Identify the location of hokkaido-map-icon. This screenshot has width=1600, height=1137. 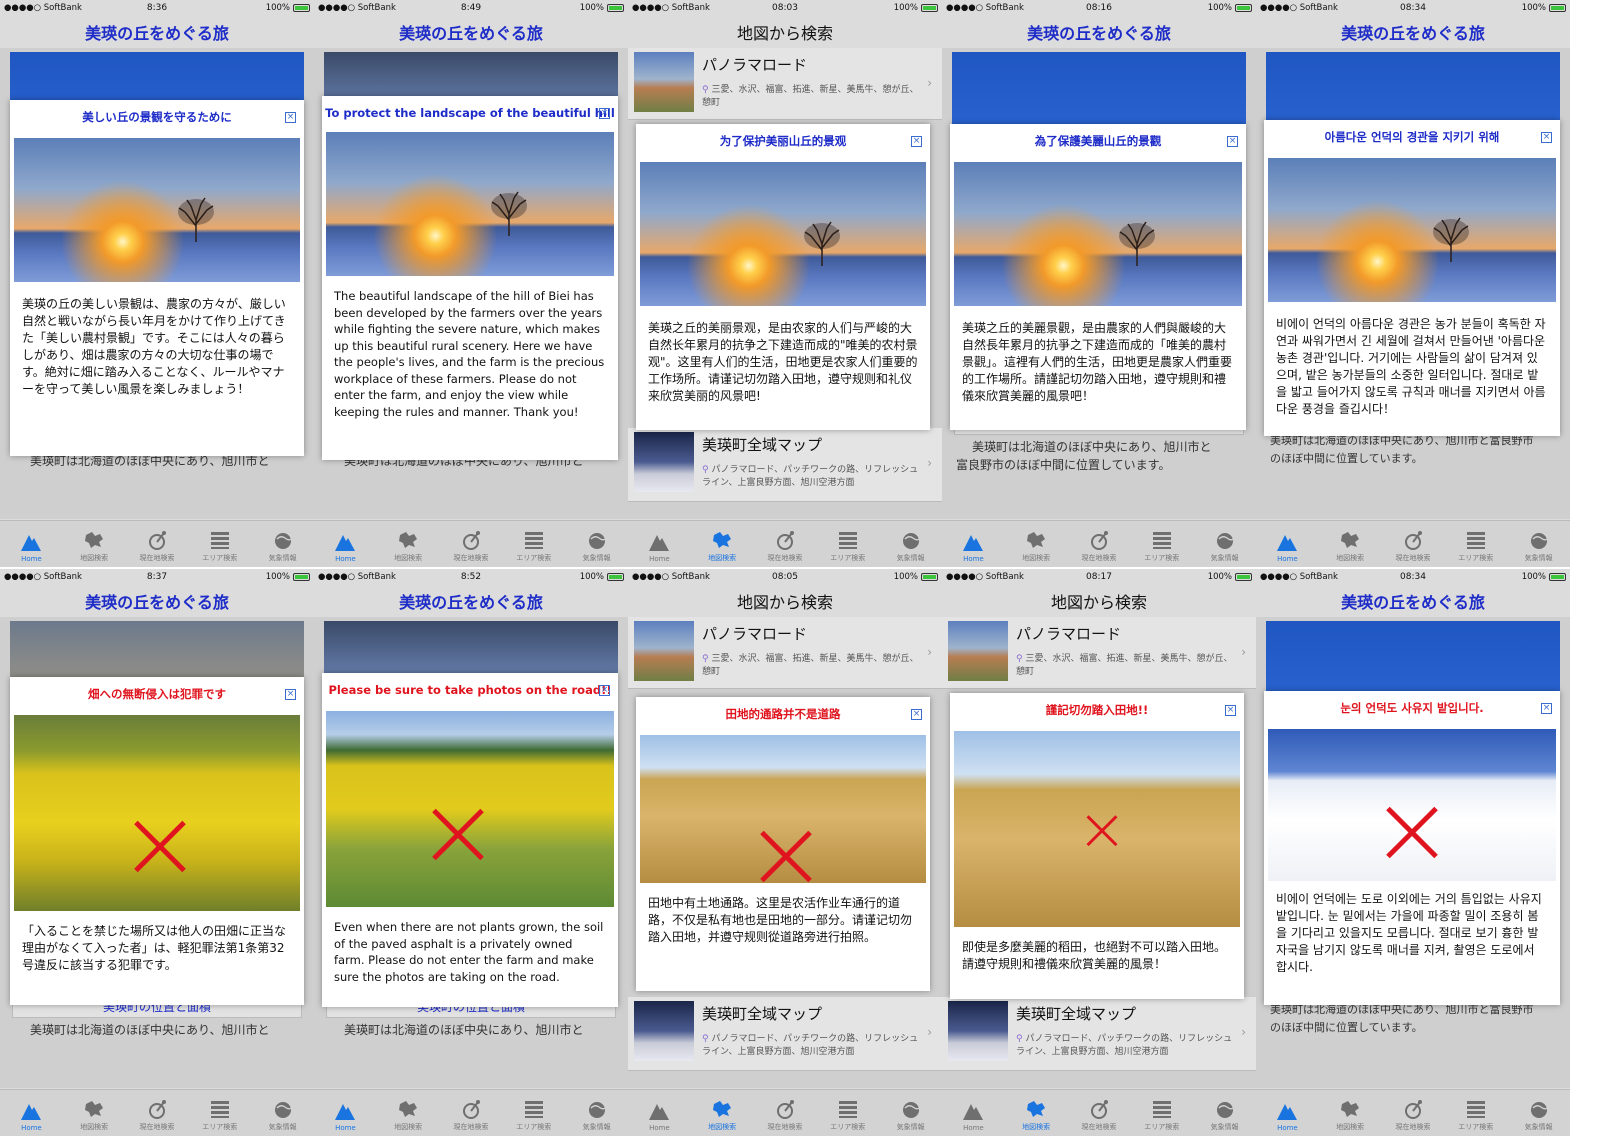
(1350, 1109).